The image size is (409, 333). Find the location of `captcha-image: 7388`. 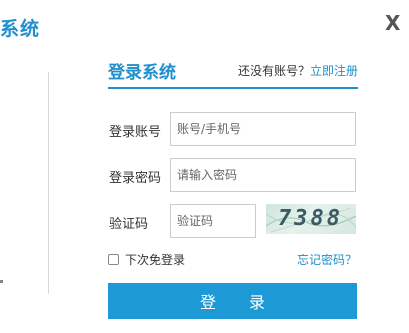

captcha-image: 7388 is located at coordinates (311, 219).